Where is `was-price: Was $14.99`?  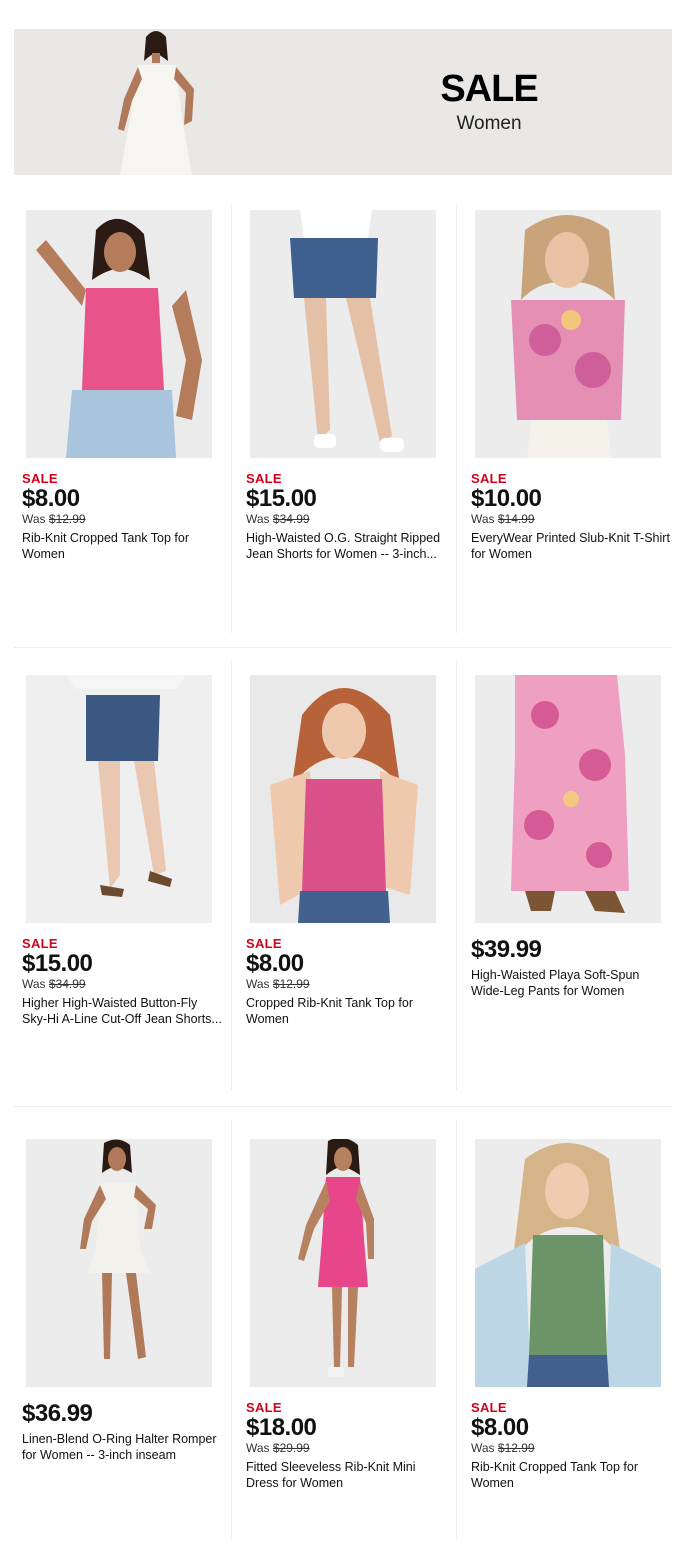 was-price: Was $14.99 is located at coordinates (503, 519).